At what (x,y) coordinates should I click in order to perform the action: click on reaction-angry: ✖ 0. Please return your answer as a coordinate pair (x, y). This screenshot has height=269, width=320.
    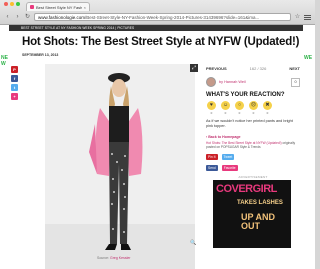
    Looking at the image, I should click on (267, 108).